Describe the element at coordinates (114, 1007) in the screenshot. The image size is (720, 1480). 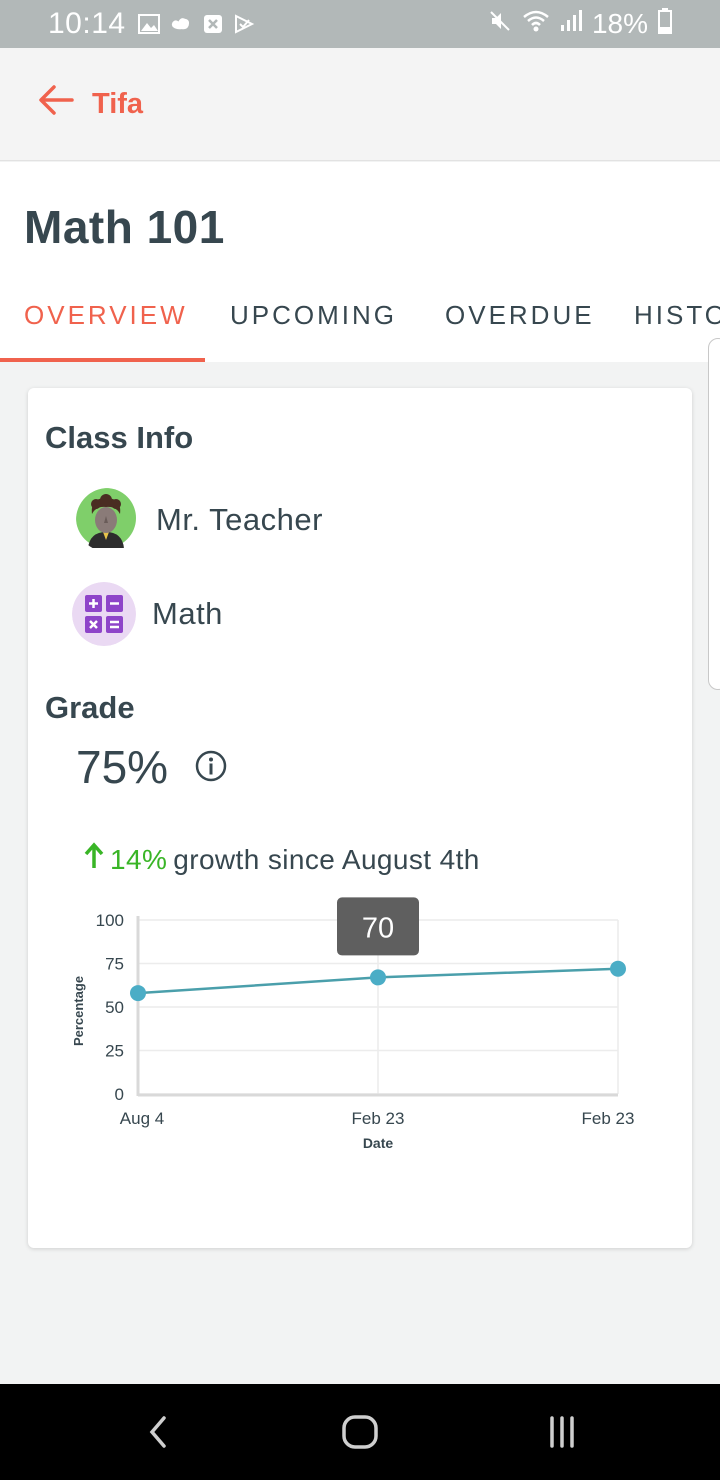
I see `y-tick-label: 50` at that location.